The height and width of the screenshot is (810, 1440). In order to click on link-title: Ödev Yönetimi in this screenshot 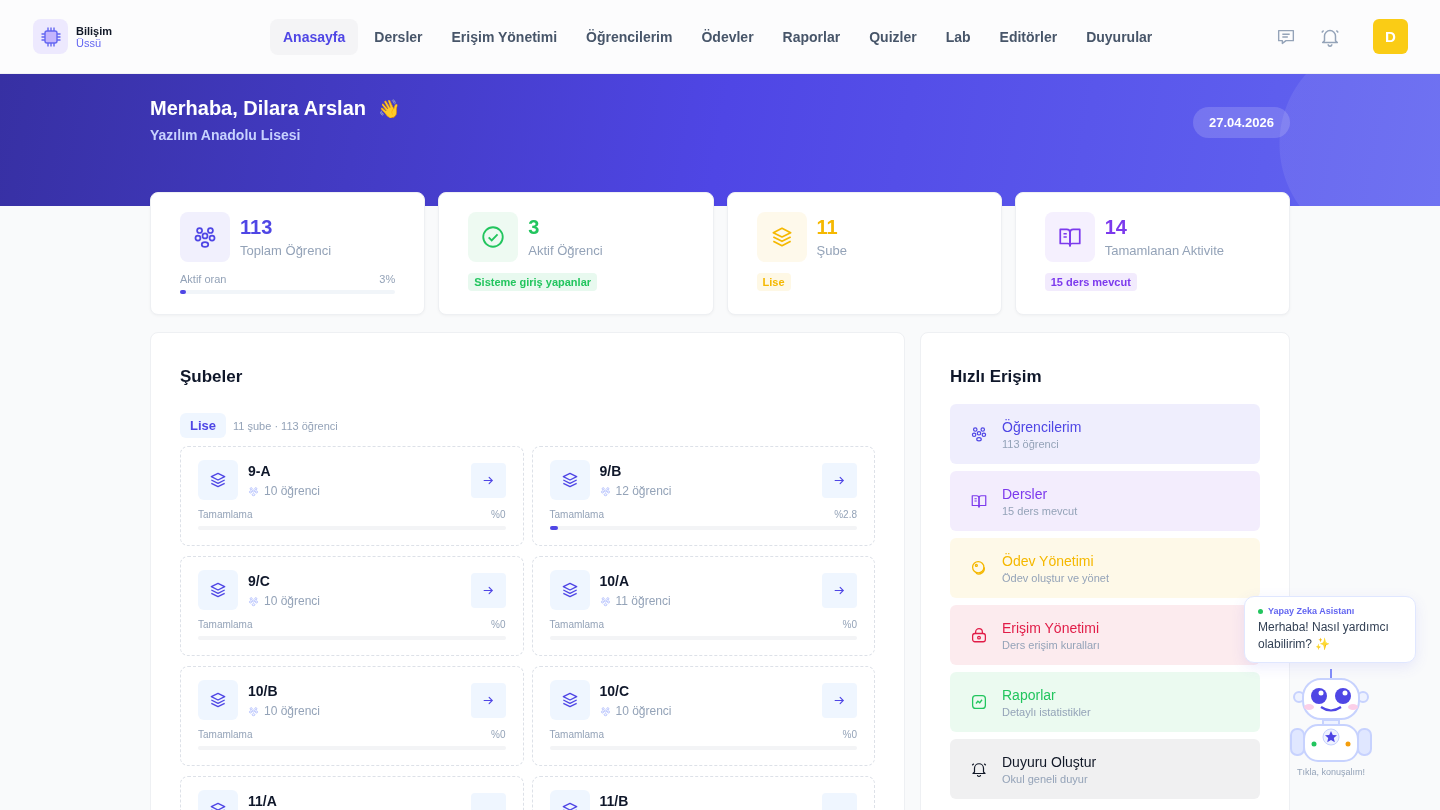, I will do `click(1048, 560)`.